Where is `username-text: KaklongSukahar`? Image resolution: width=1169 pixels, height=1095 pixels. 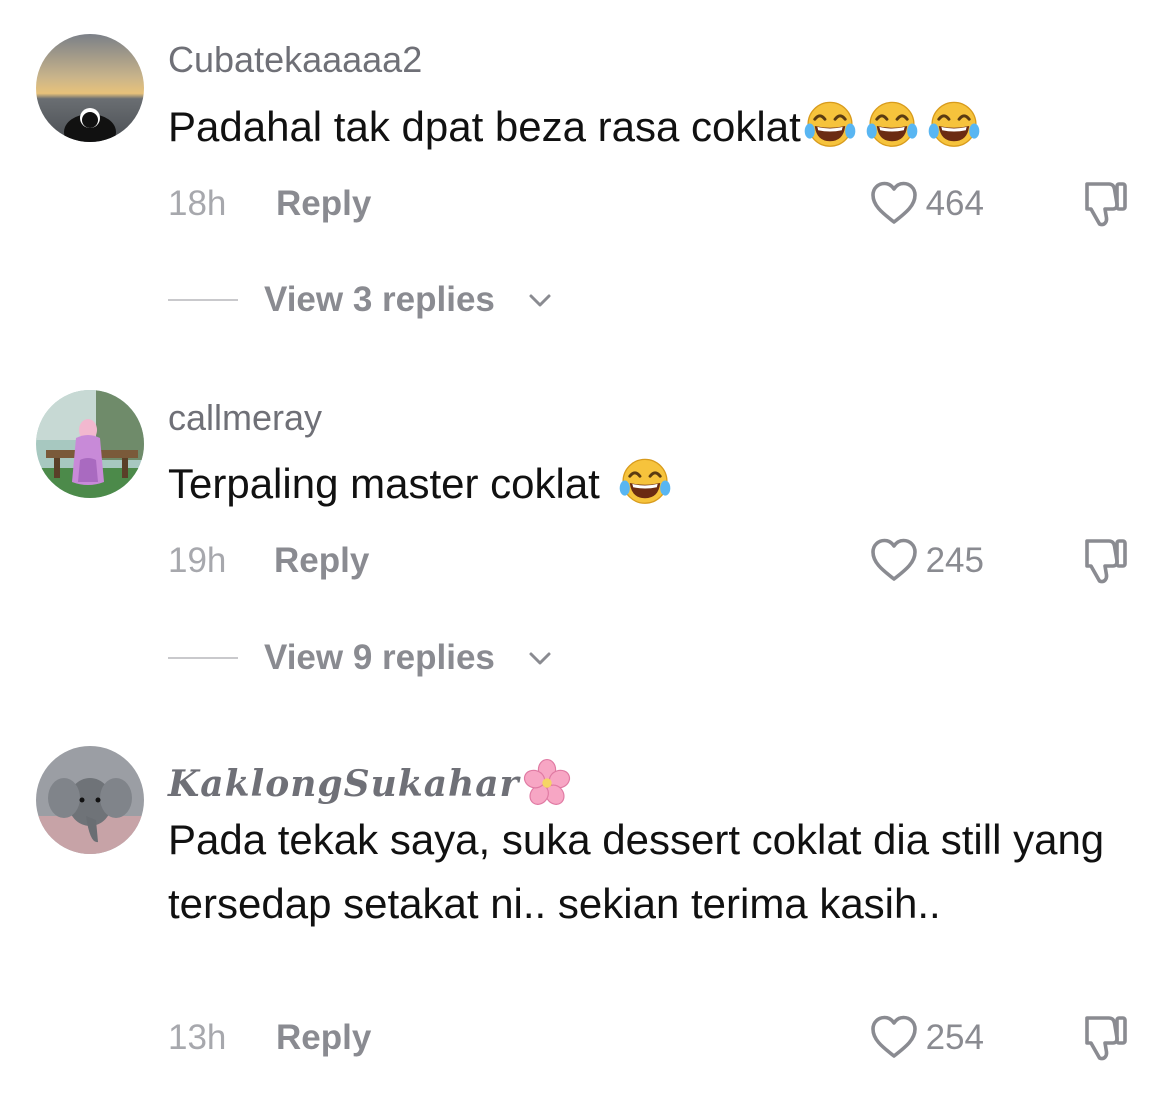
username-text: KaklongSukahar is located at coordinates (344, 784).